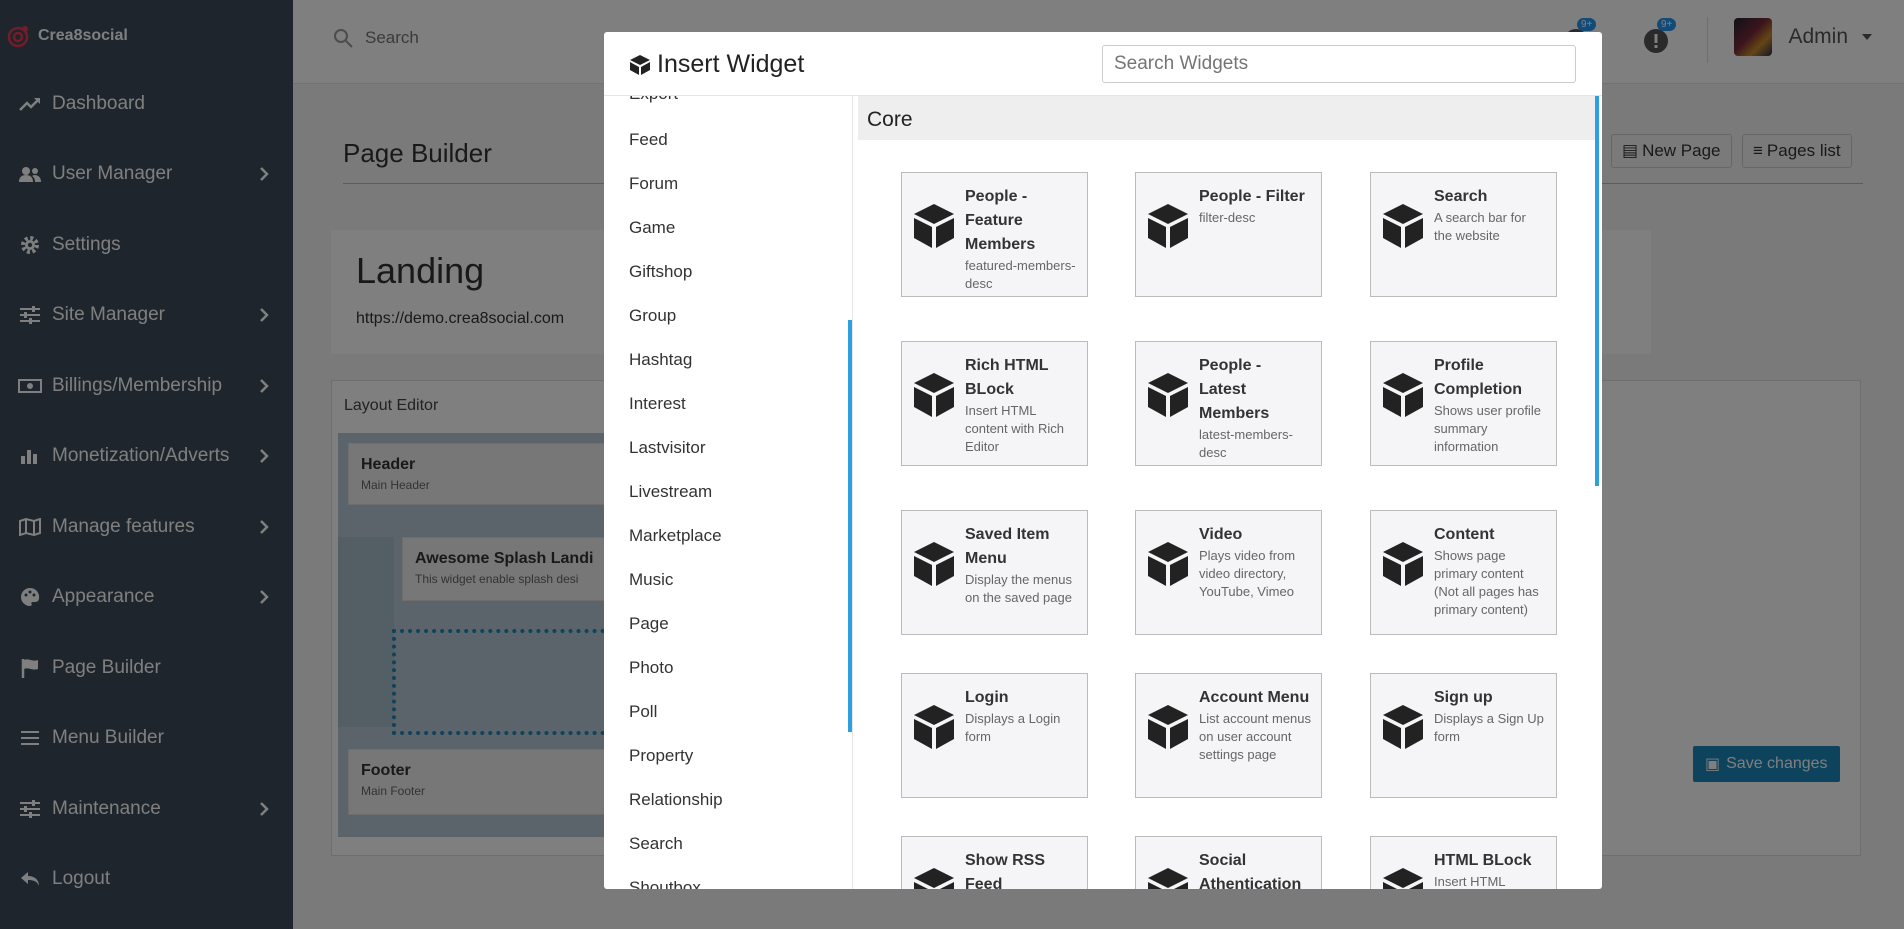  Describe the element at coordinates (665, 883) in the screenshot. I see `category-item: Shoutbox` at that location.